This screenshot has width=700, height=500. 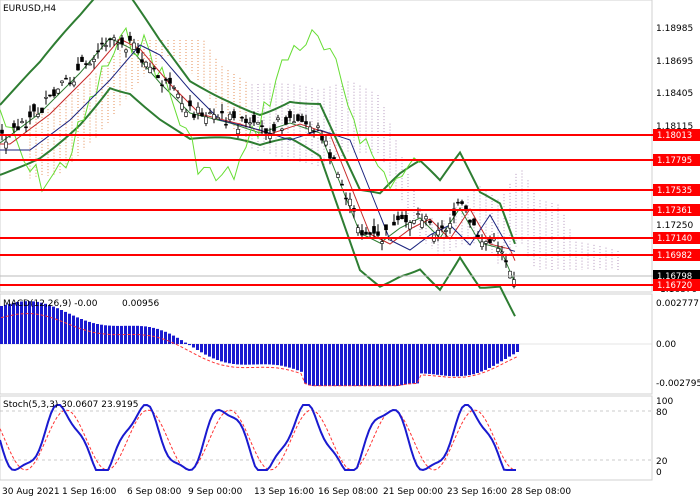 What do you see at coordinates (674, 161) in the screenshot?
I see `level-label: 1.17795` at bounding box center [674, 161].